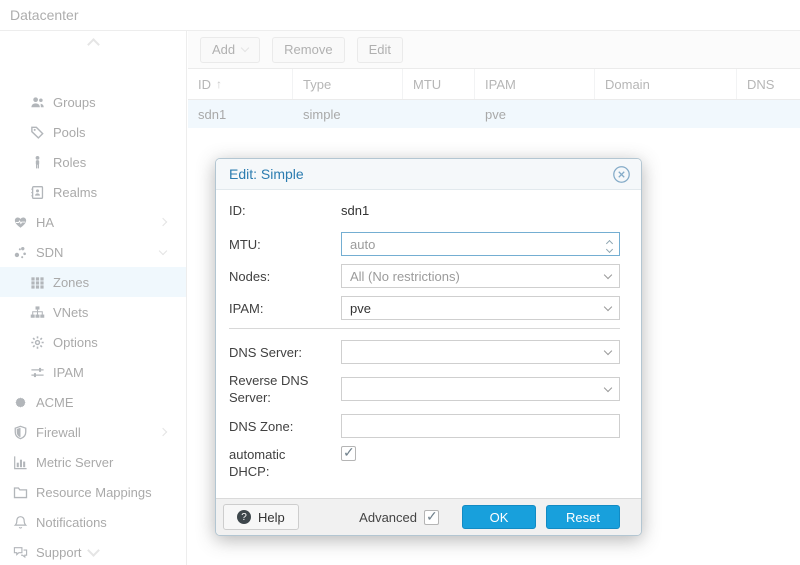 This screenshot has width=800, height=565. What do you see at coordinates (469, 352) in the screenshot?
I see `dns-server-input` at bounding box center [469, 352].